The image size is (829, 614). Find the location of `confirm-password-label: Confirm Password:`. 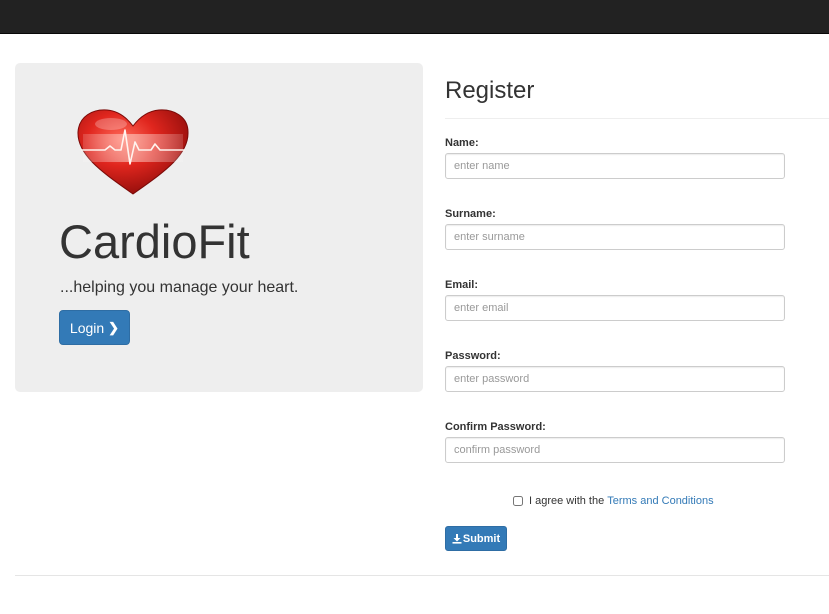

confirm-password-label: Confirm Password: is located at coordinates (495, 427).